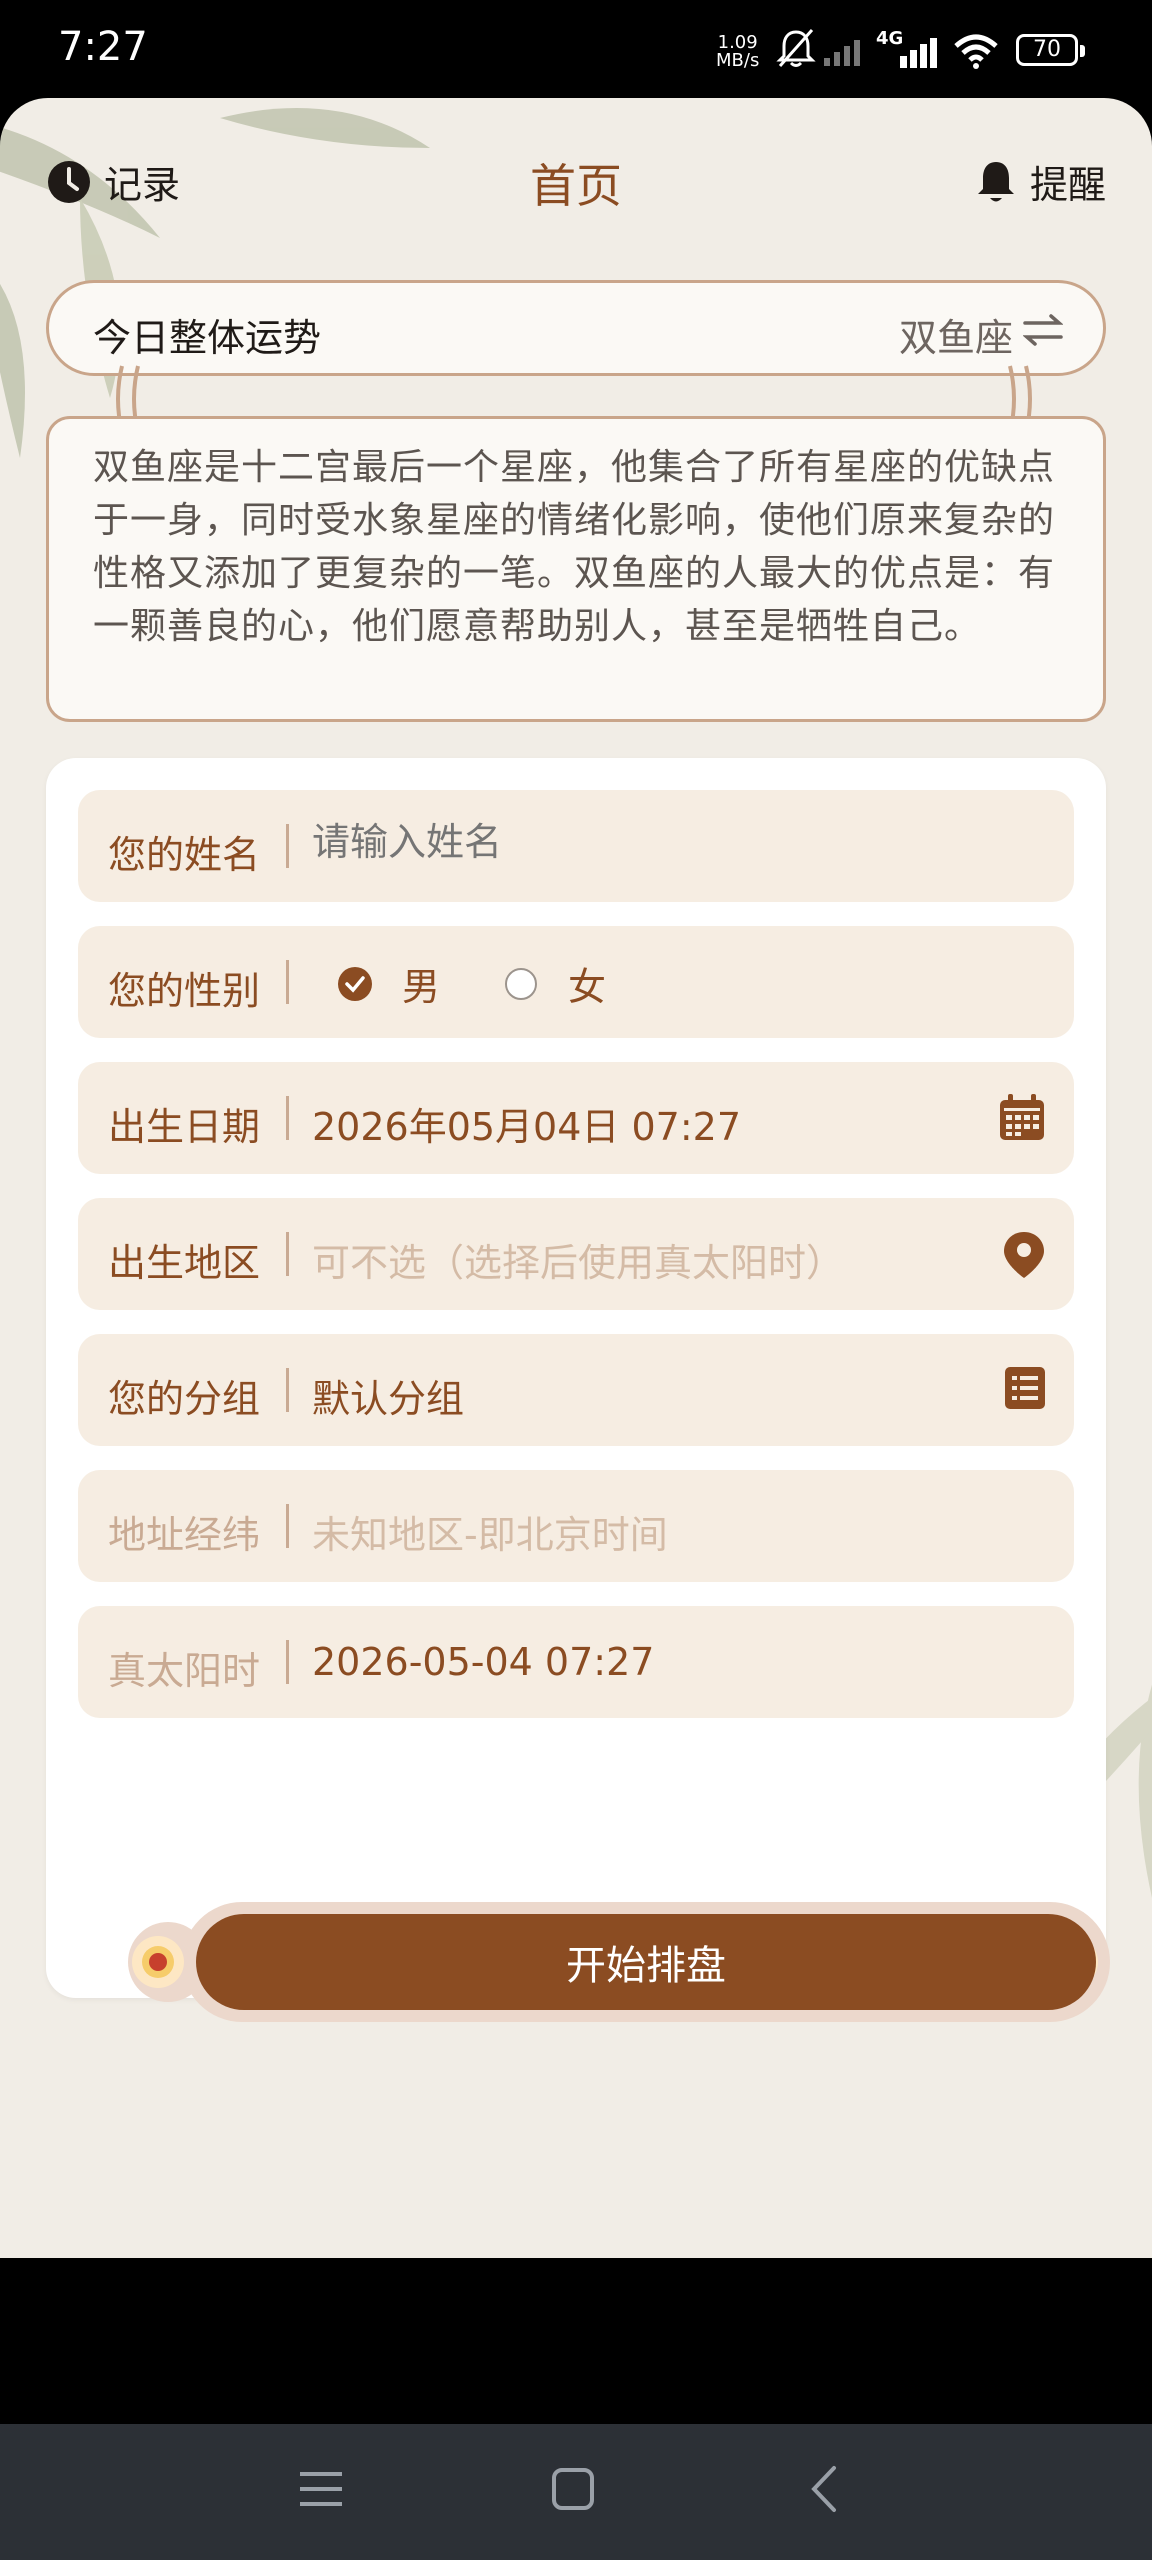 The width and height of the screenshot is (1152, 2560). Describe the element at coordinates (521, 983) in the screenshot. I see `radio-unchecked-icon` at that location.